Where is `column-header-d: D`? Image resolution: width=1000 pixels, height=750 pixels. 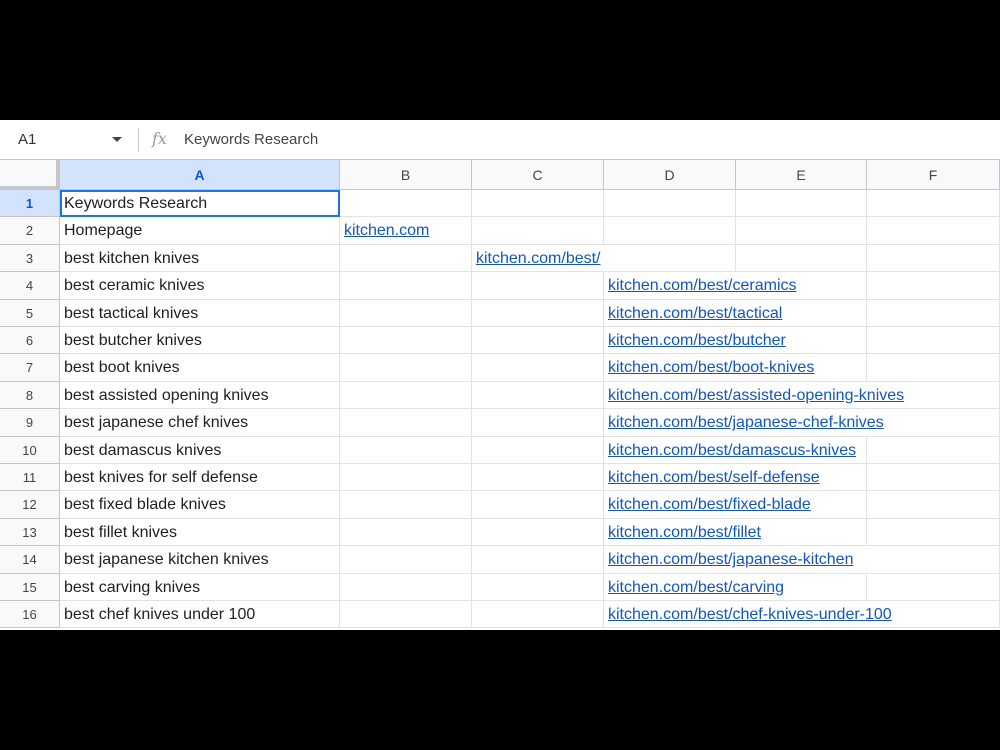
column-header-d: D is located at coordinates (670, 175).